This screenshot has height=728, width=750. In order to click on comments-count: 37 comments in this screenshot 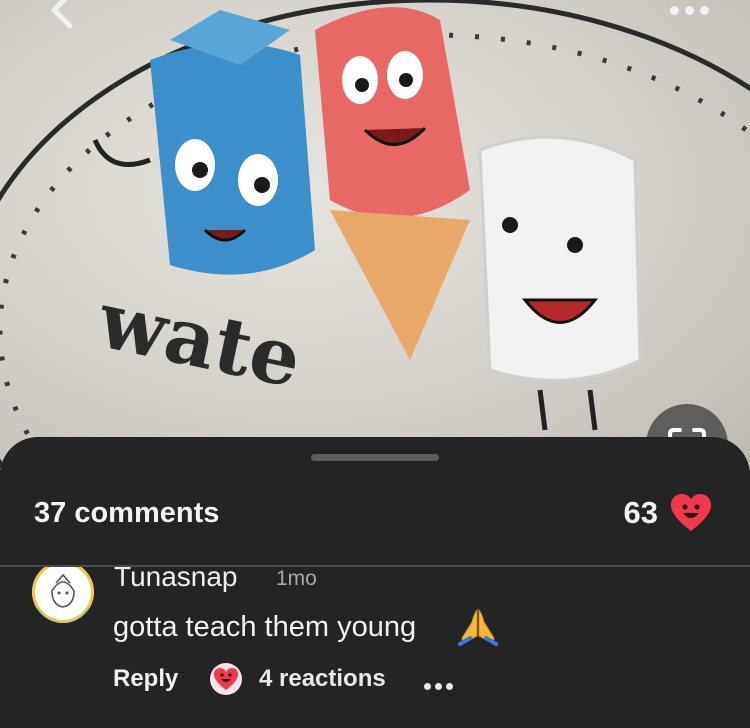, I will do `click(127, 513)`.